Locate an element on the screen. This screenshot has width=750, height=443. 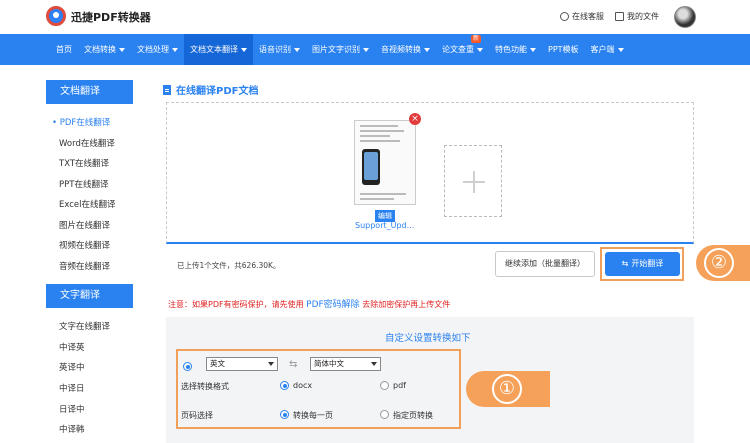
file-thumbnail is located at coordinates (385, 162).